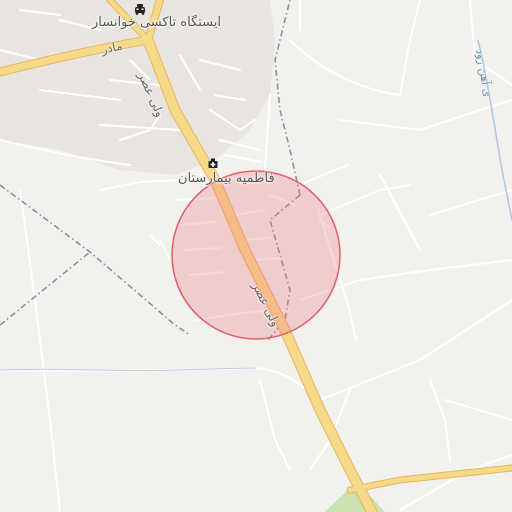  What do you see at coordinates (226, 178) in the screenshot?
I see `hospital-label: فاطمیه بیمارستان` at bounding box center [226, 178].